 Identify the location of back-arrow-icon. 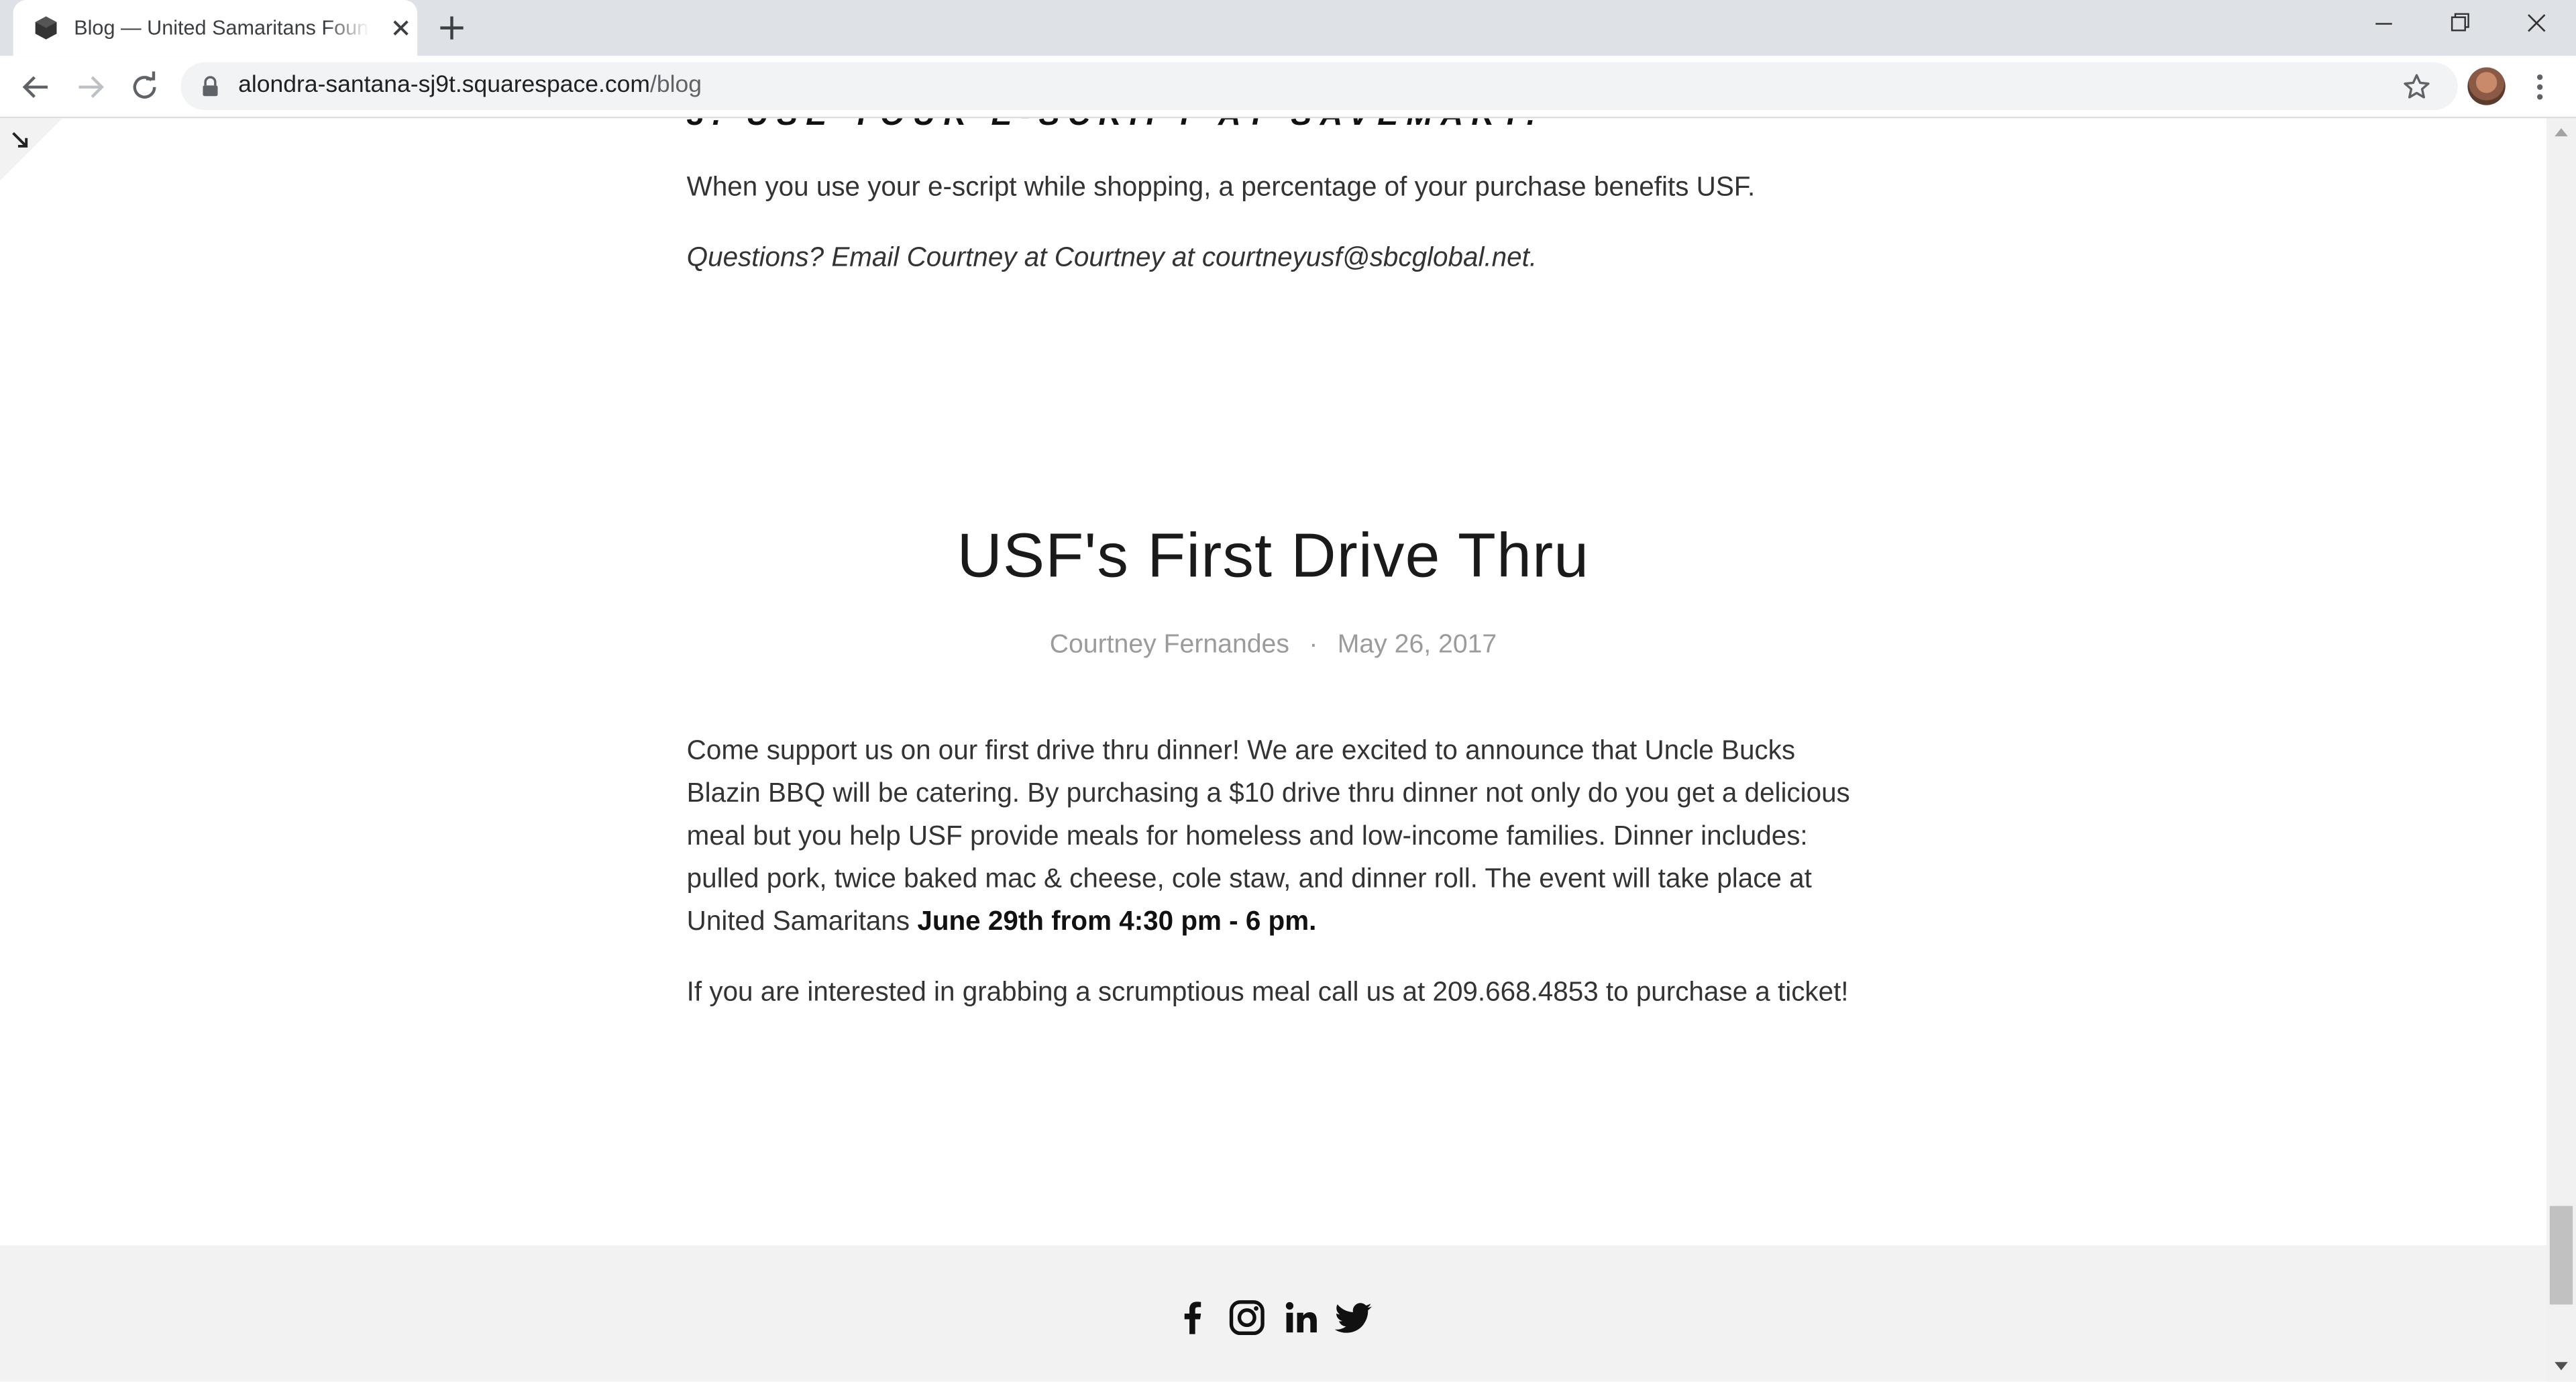
(36, 87).